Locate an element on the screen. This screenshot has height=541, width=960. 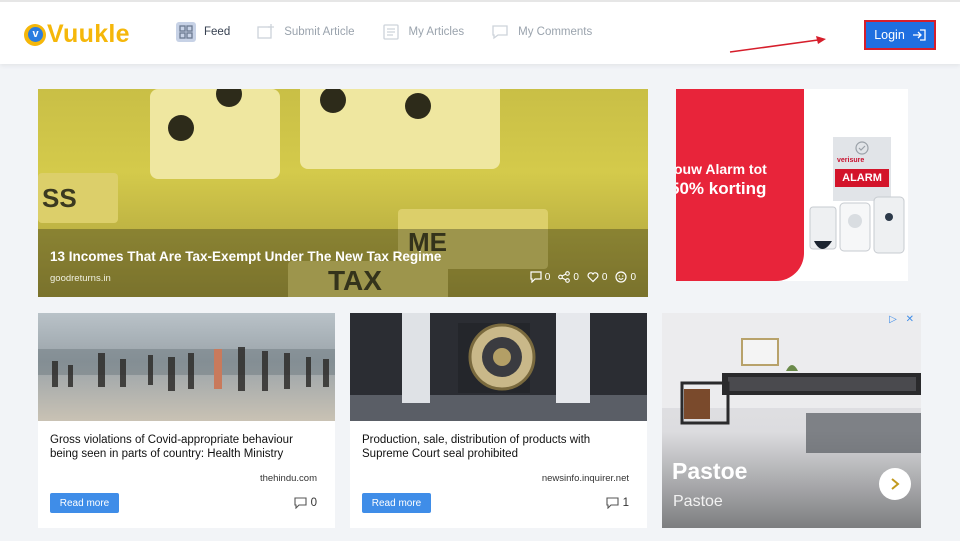
logo-badge-icon: v is located at coordinates (35, 34).